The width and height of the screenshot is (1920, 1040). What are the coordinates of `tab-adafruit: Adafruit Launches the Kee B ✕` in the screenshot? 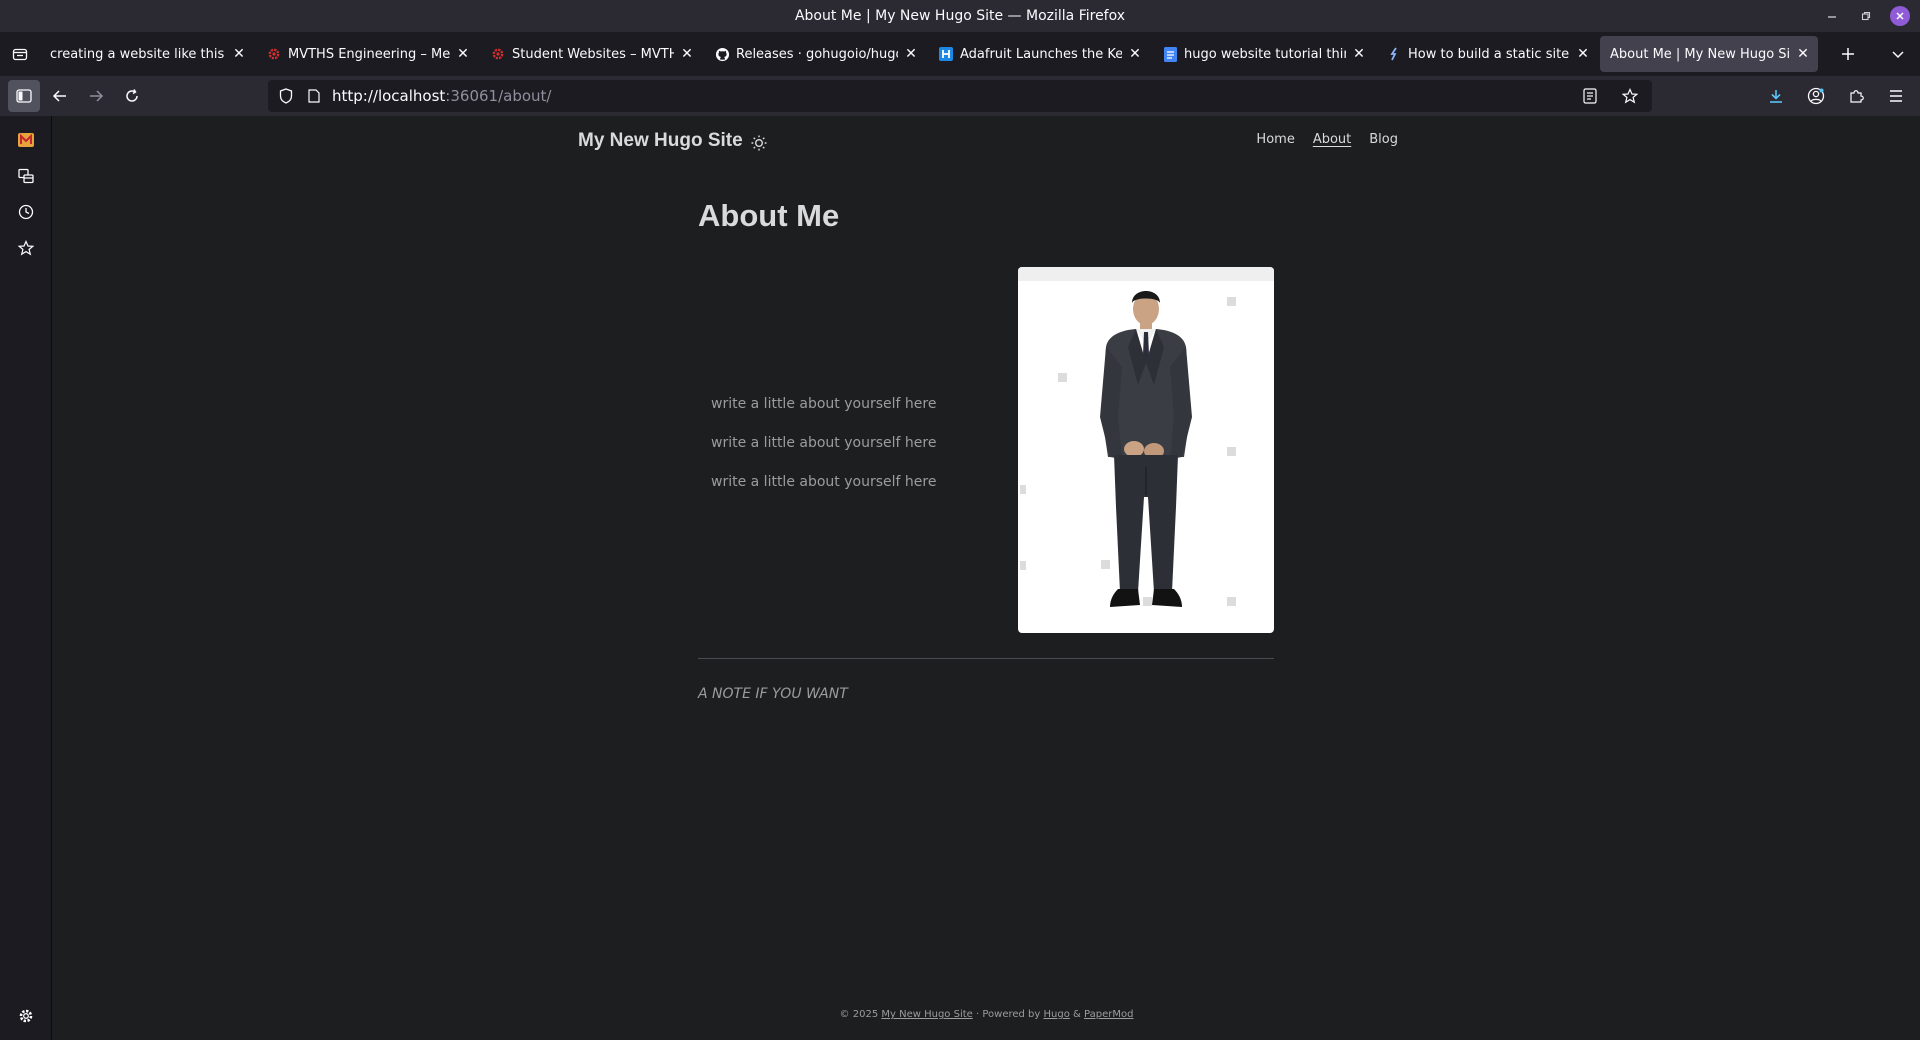 It's located at (1039, 54).